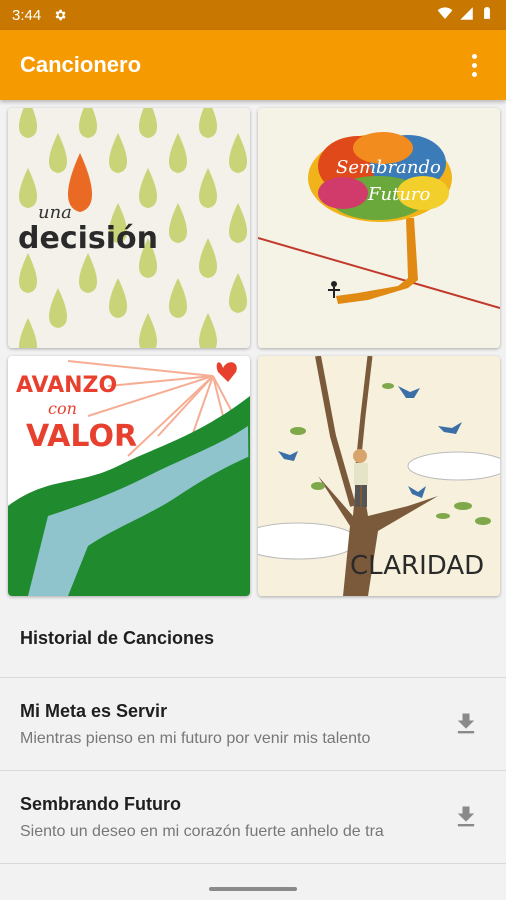  I want to click on album-3-title-line3: VALOR, so click(81, 436).